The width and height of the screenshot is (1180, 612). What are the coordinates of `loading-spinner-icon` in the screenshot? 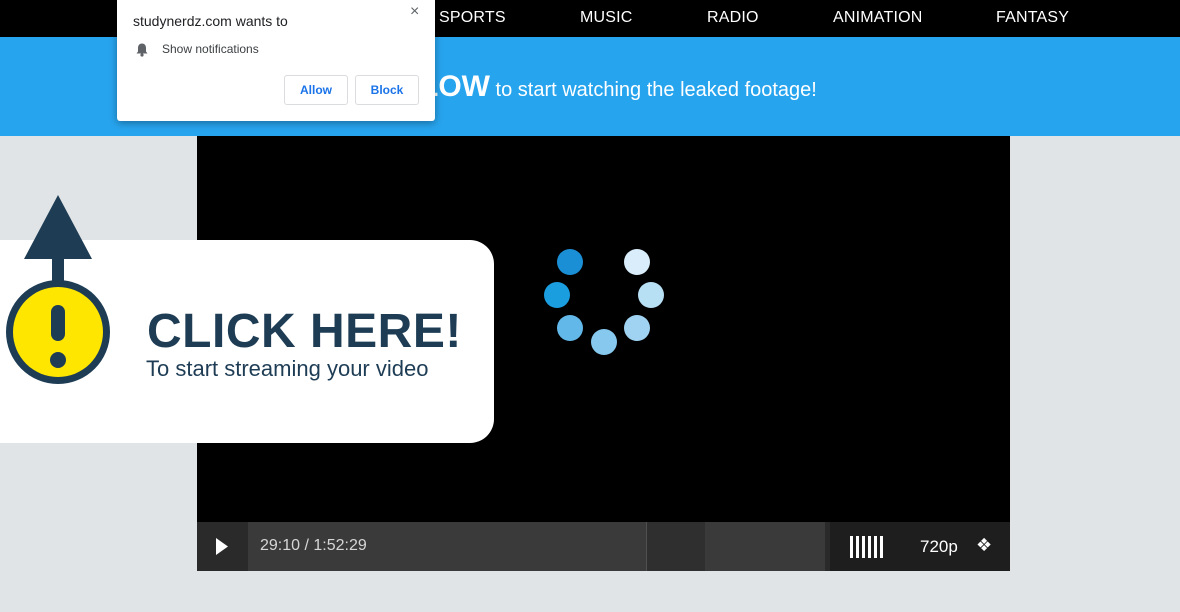 It's located at (605, 303).